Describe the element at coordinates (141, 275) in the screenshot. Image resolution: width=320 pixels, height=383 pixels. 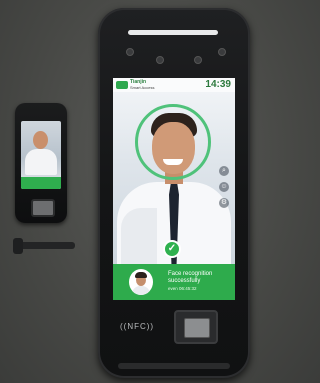
I see `thumbnail-hair` at that location.